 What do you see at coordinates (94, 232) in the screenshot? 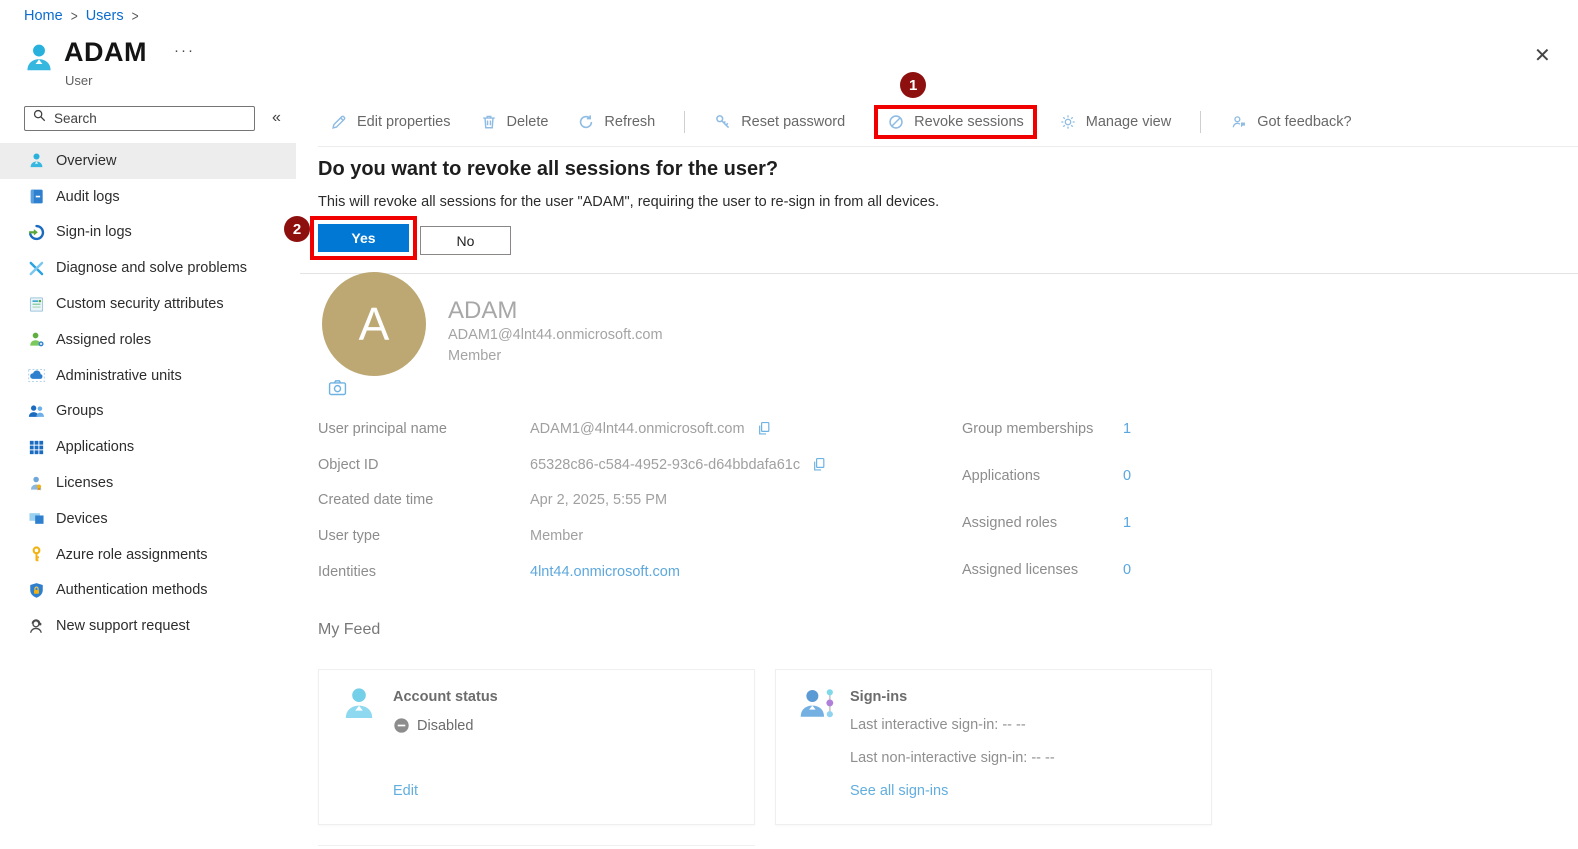
I see `sidebar-item-label: Sign-in logs` at bounding box center [94, 232].